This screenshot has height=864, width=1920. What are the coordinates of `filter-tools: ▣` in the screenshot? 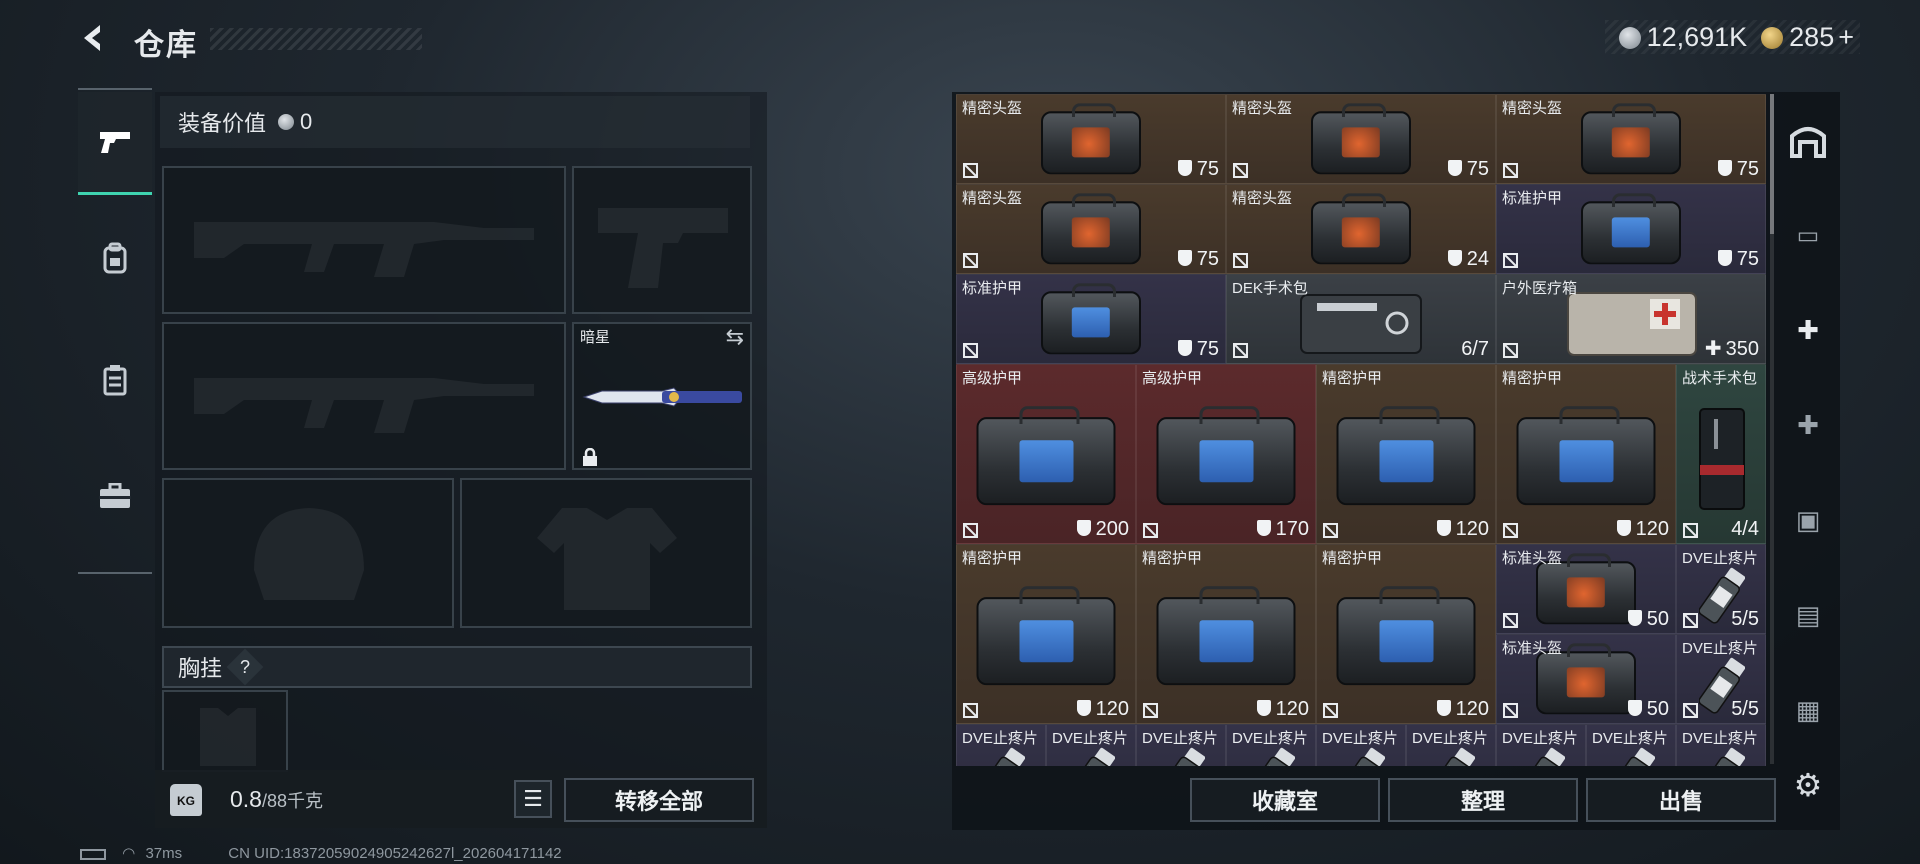 It's located at (1808, 520).